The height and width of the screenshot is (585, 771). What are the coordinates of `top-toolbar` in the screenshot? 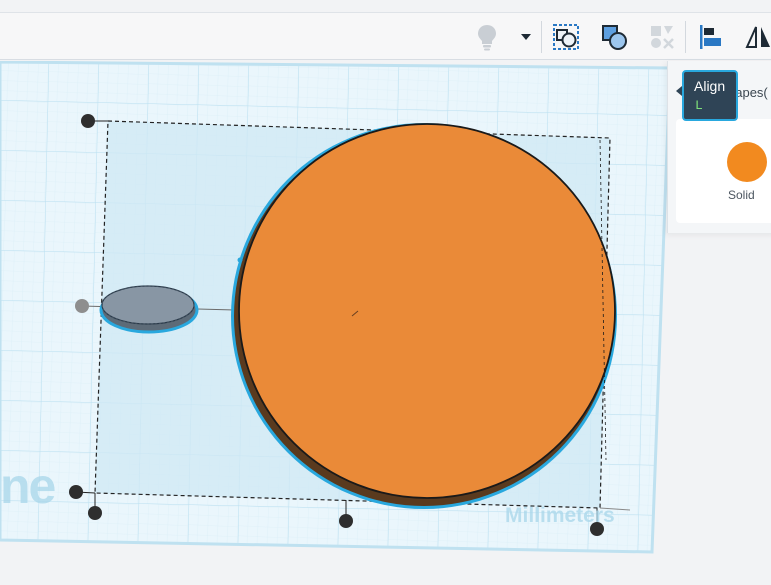 It's located at (385, 36).